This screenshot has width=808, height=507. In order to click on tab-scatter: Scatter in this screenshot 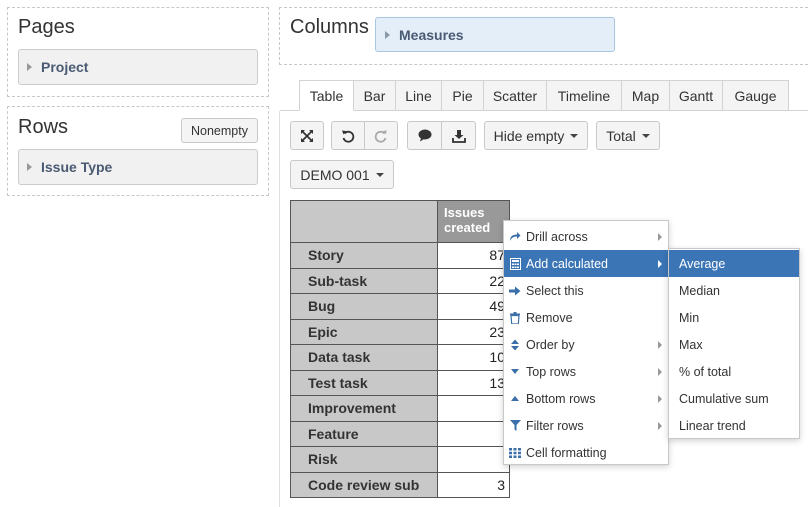, I will do `click(515, 95)`.